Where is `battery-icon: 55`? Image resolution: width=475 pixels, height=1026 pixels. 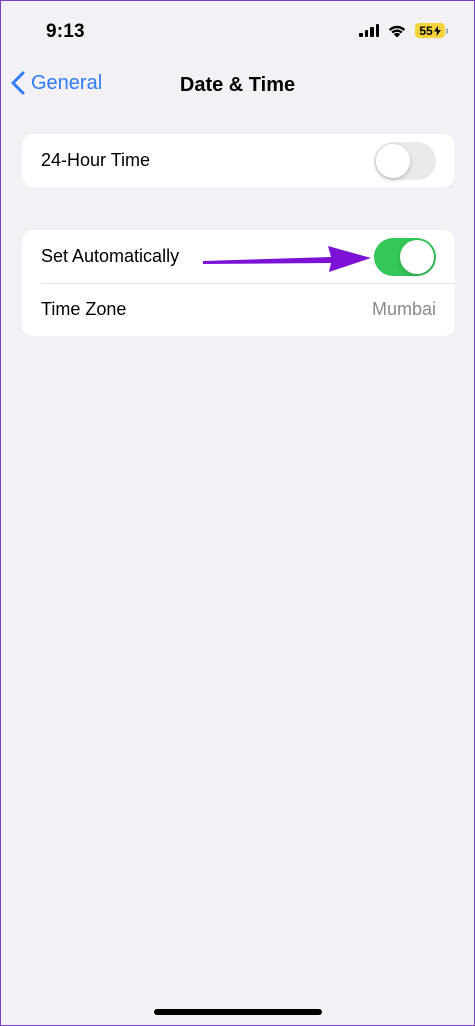 battery-icon: 55 is located at coordinates (430, 30).